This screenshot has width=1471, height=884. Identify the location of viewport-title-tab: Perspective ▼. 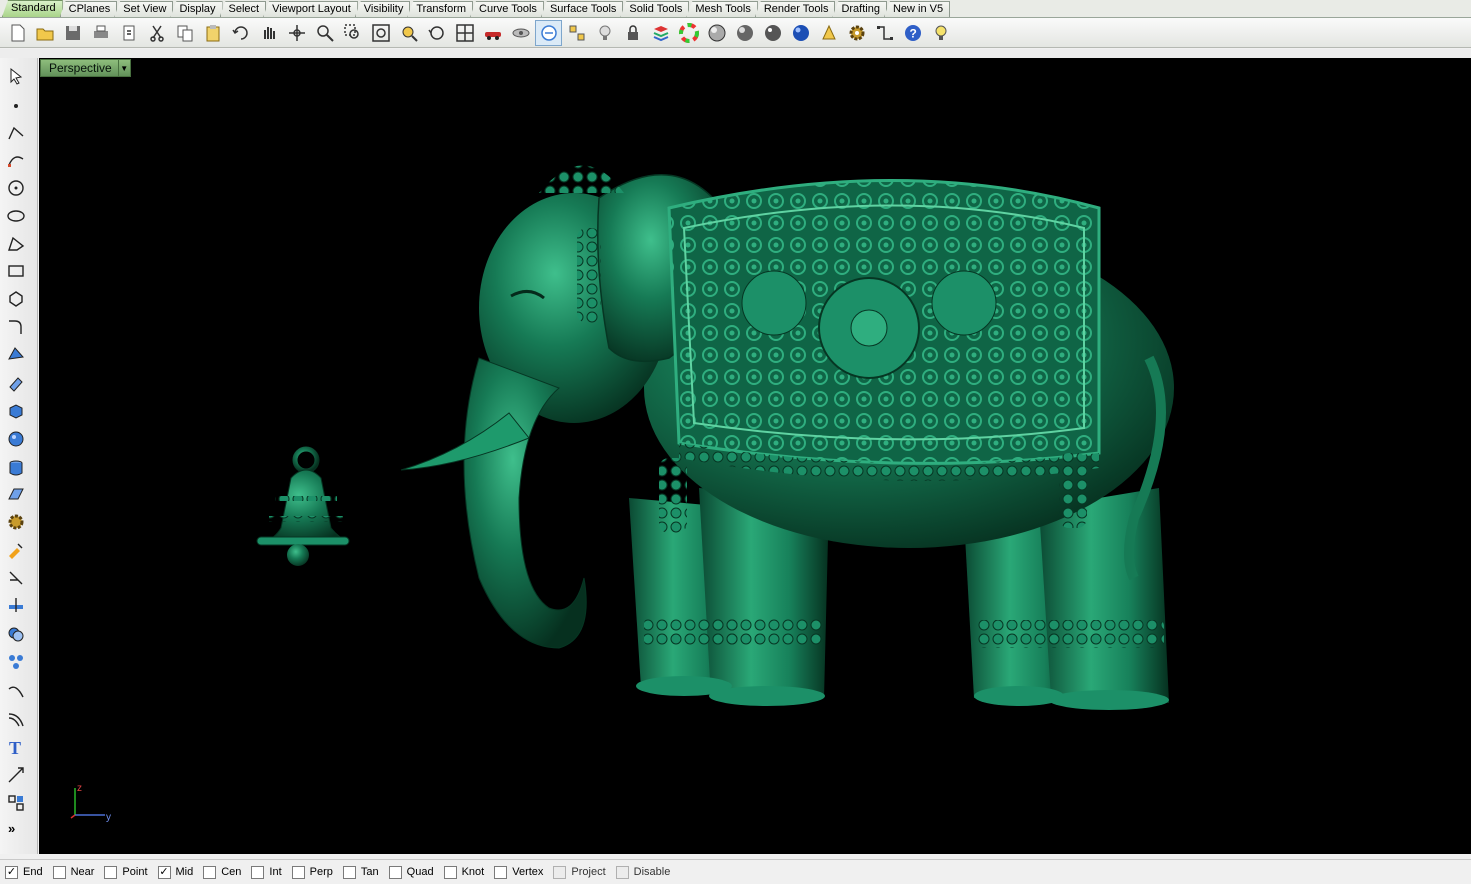
(85, 68).